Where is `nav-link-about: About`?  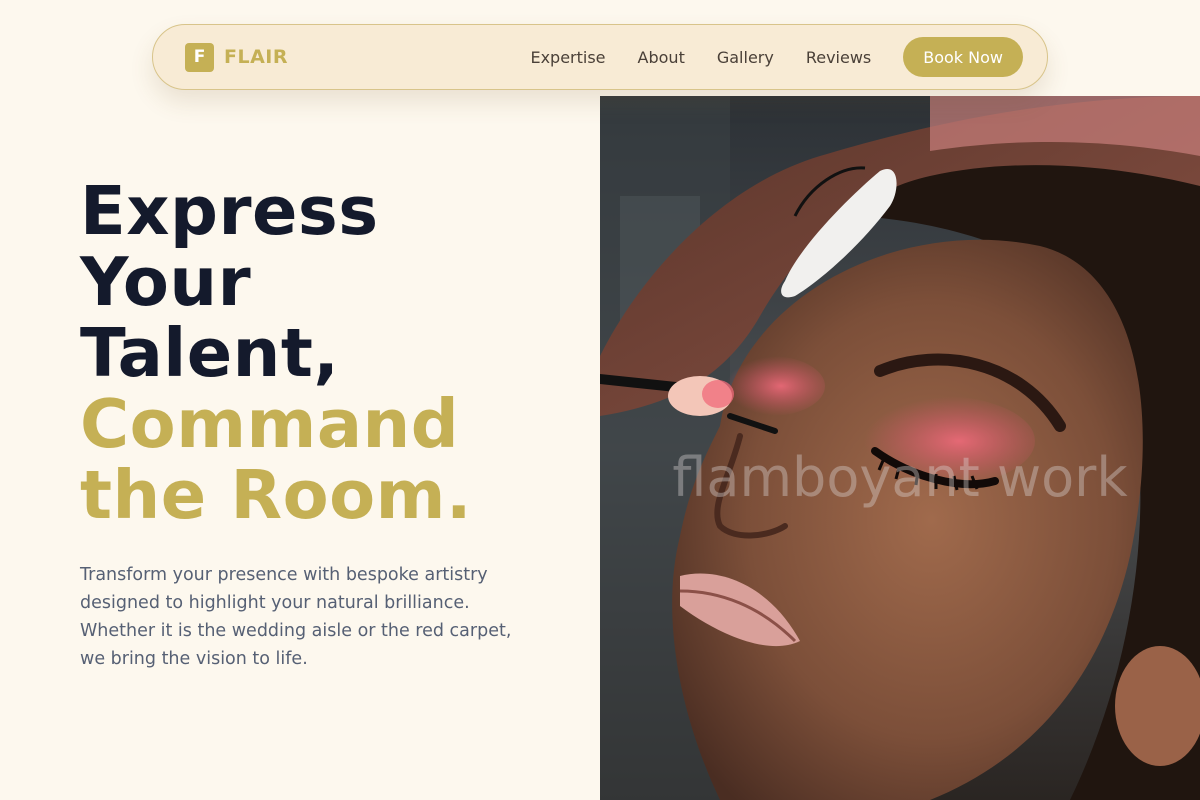 nav-link-about: About is located at coordinates (661, 57).